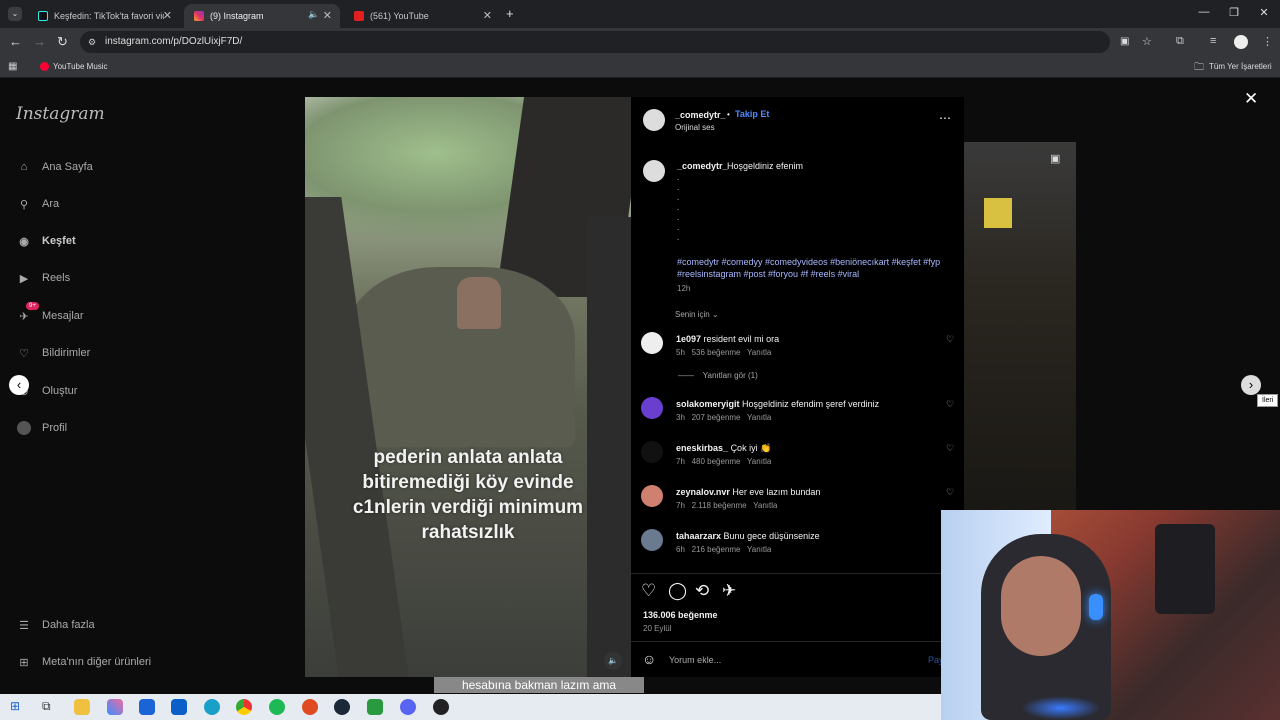 The width and height of the screenshot is (1280, 720). What do you see at coordinates (60, 114) in the screenshot?
I see `instagram-logo: Instagram` at bounding box center [60, 114].